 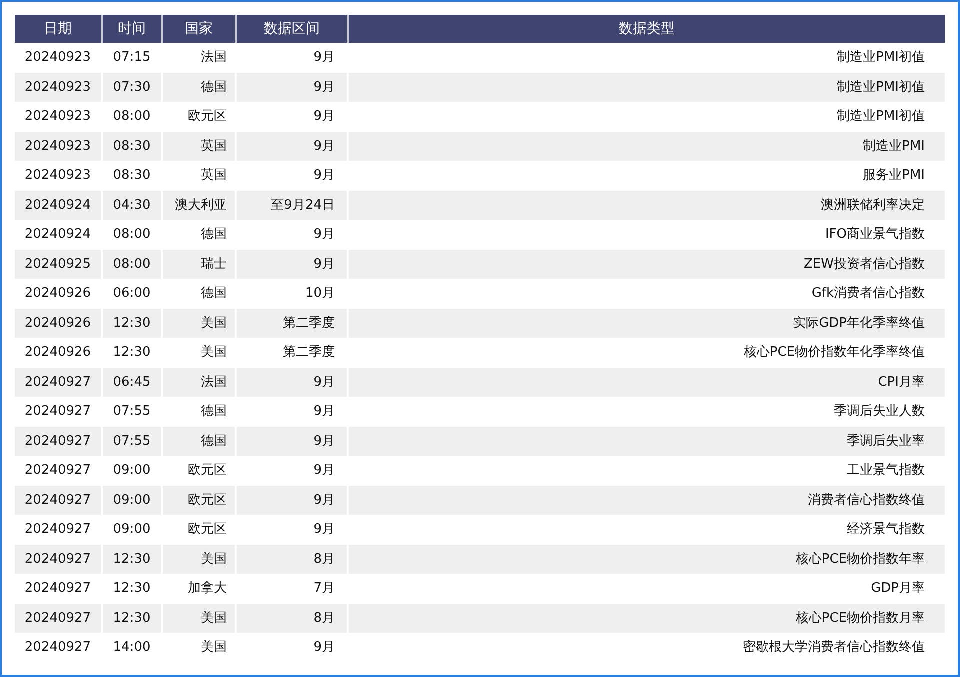 What do you see at coordinates (886, 530) in the screenshot?
I see `table-cell-text: 经济景气指数` at bounding box center [886, 530].